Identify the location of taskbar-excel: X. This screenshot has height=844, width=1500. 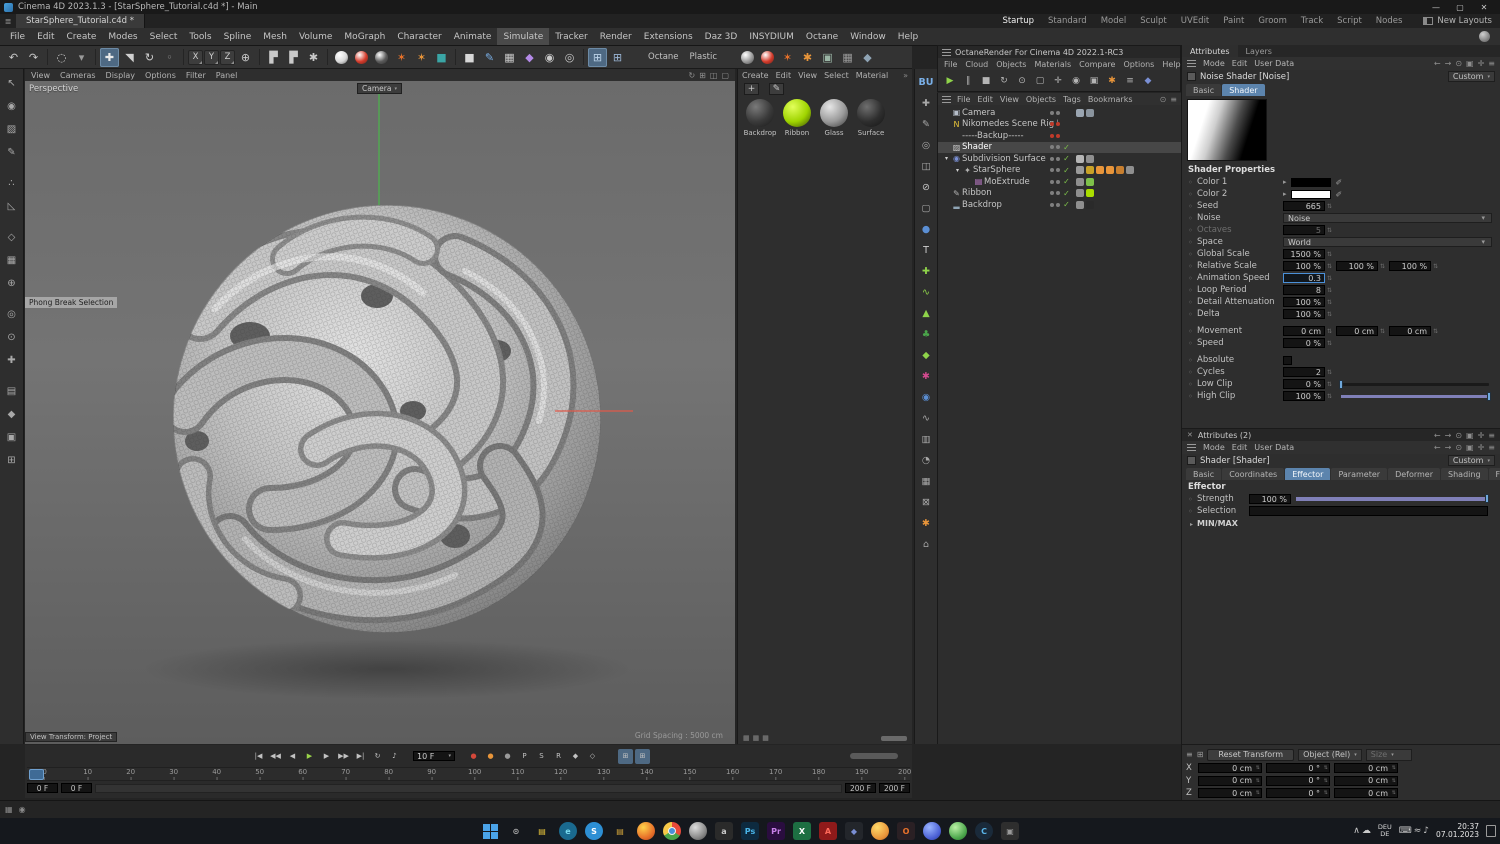
(802, 831).